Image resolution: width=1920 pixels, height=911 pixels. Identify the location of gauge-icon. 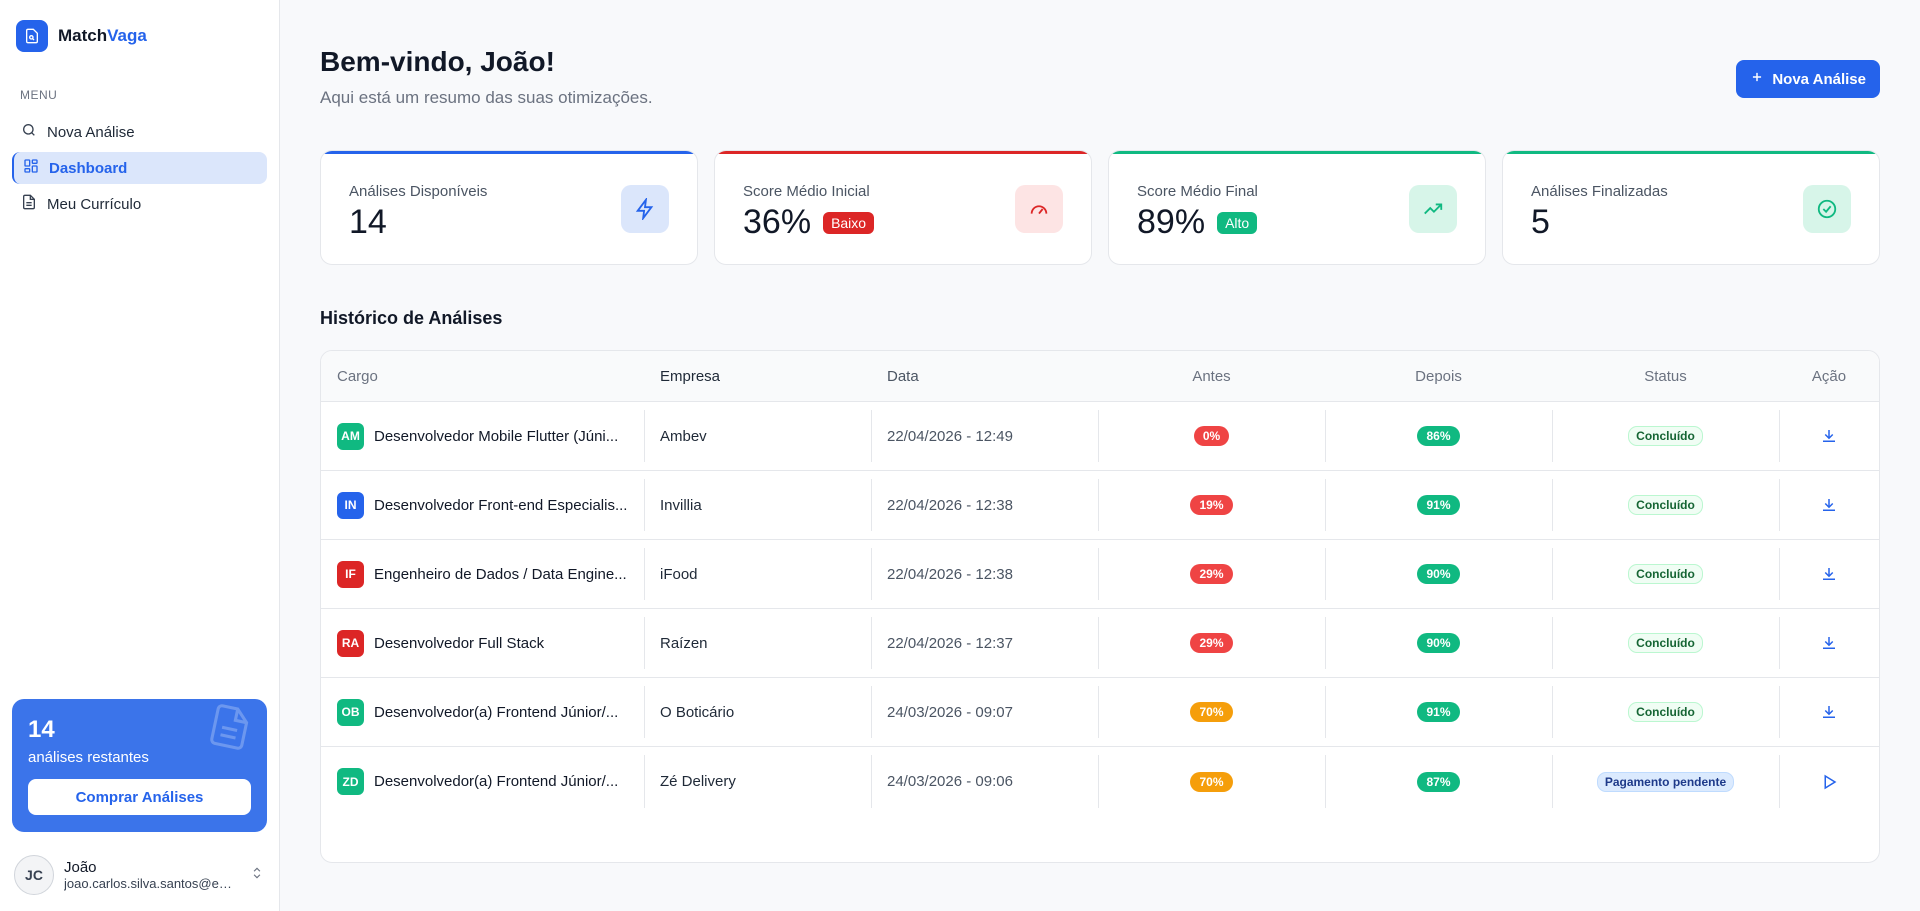
(1039, 209).